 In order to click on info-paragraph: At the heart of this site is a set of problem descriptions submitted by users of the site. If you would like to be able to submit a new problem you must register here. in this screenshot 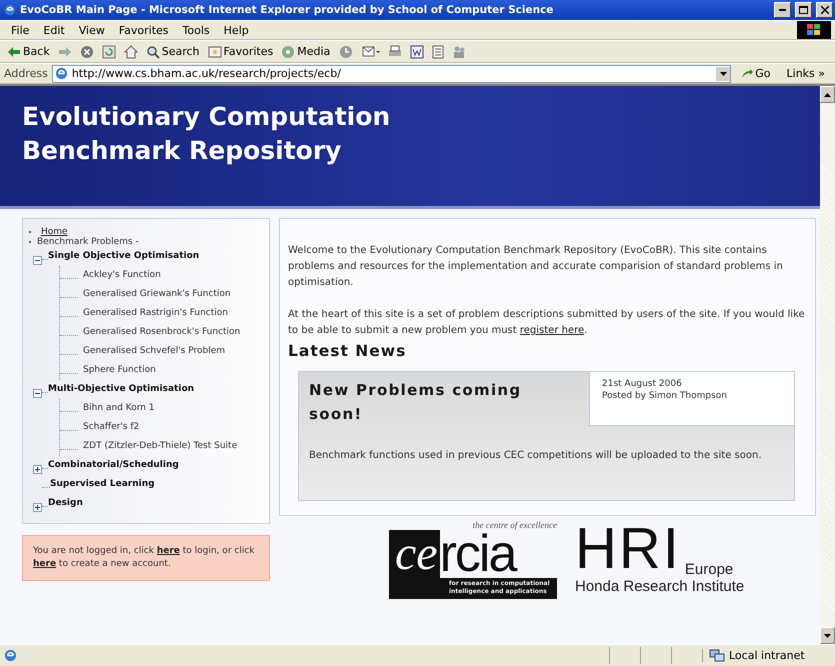, I will do `click(547, 323)`.